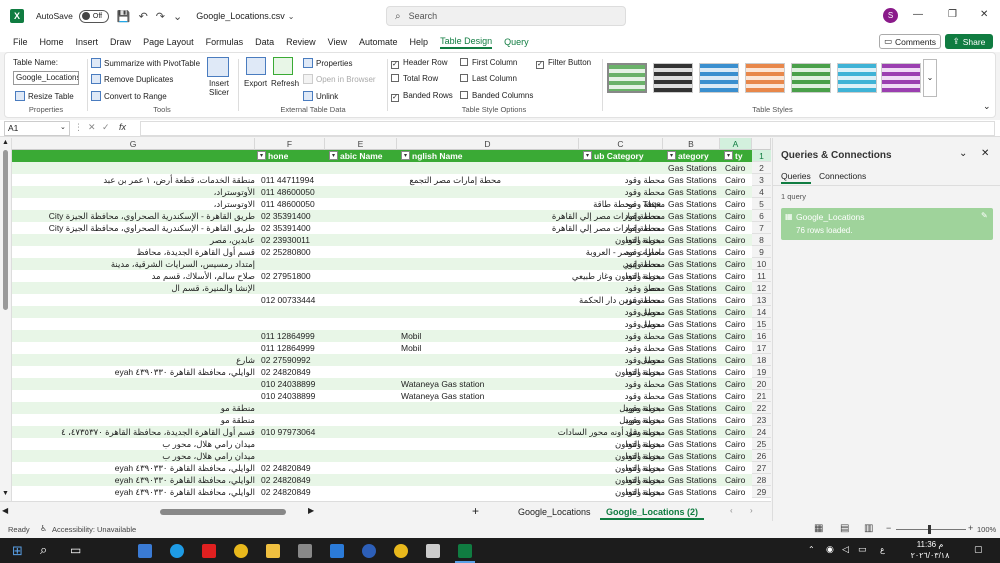 The image size is (1000, 563). I want to click on total-row-checkbox: Total Row, so click(414, 78).